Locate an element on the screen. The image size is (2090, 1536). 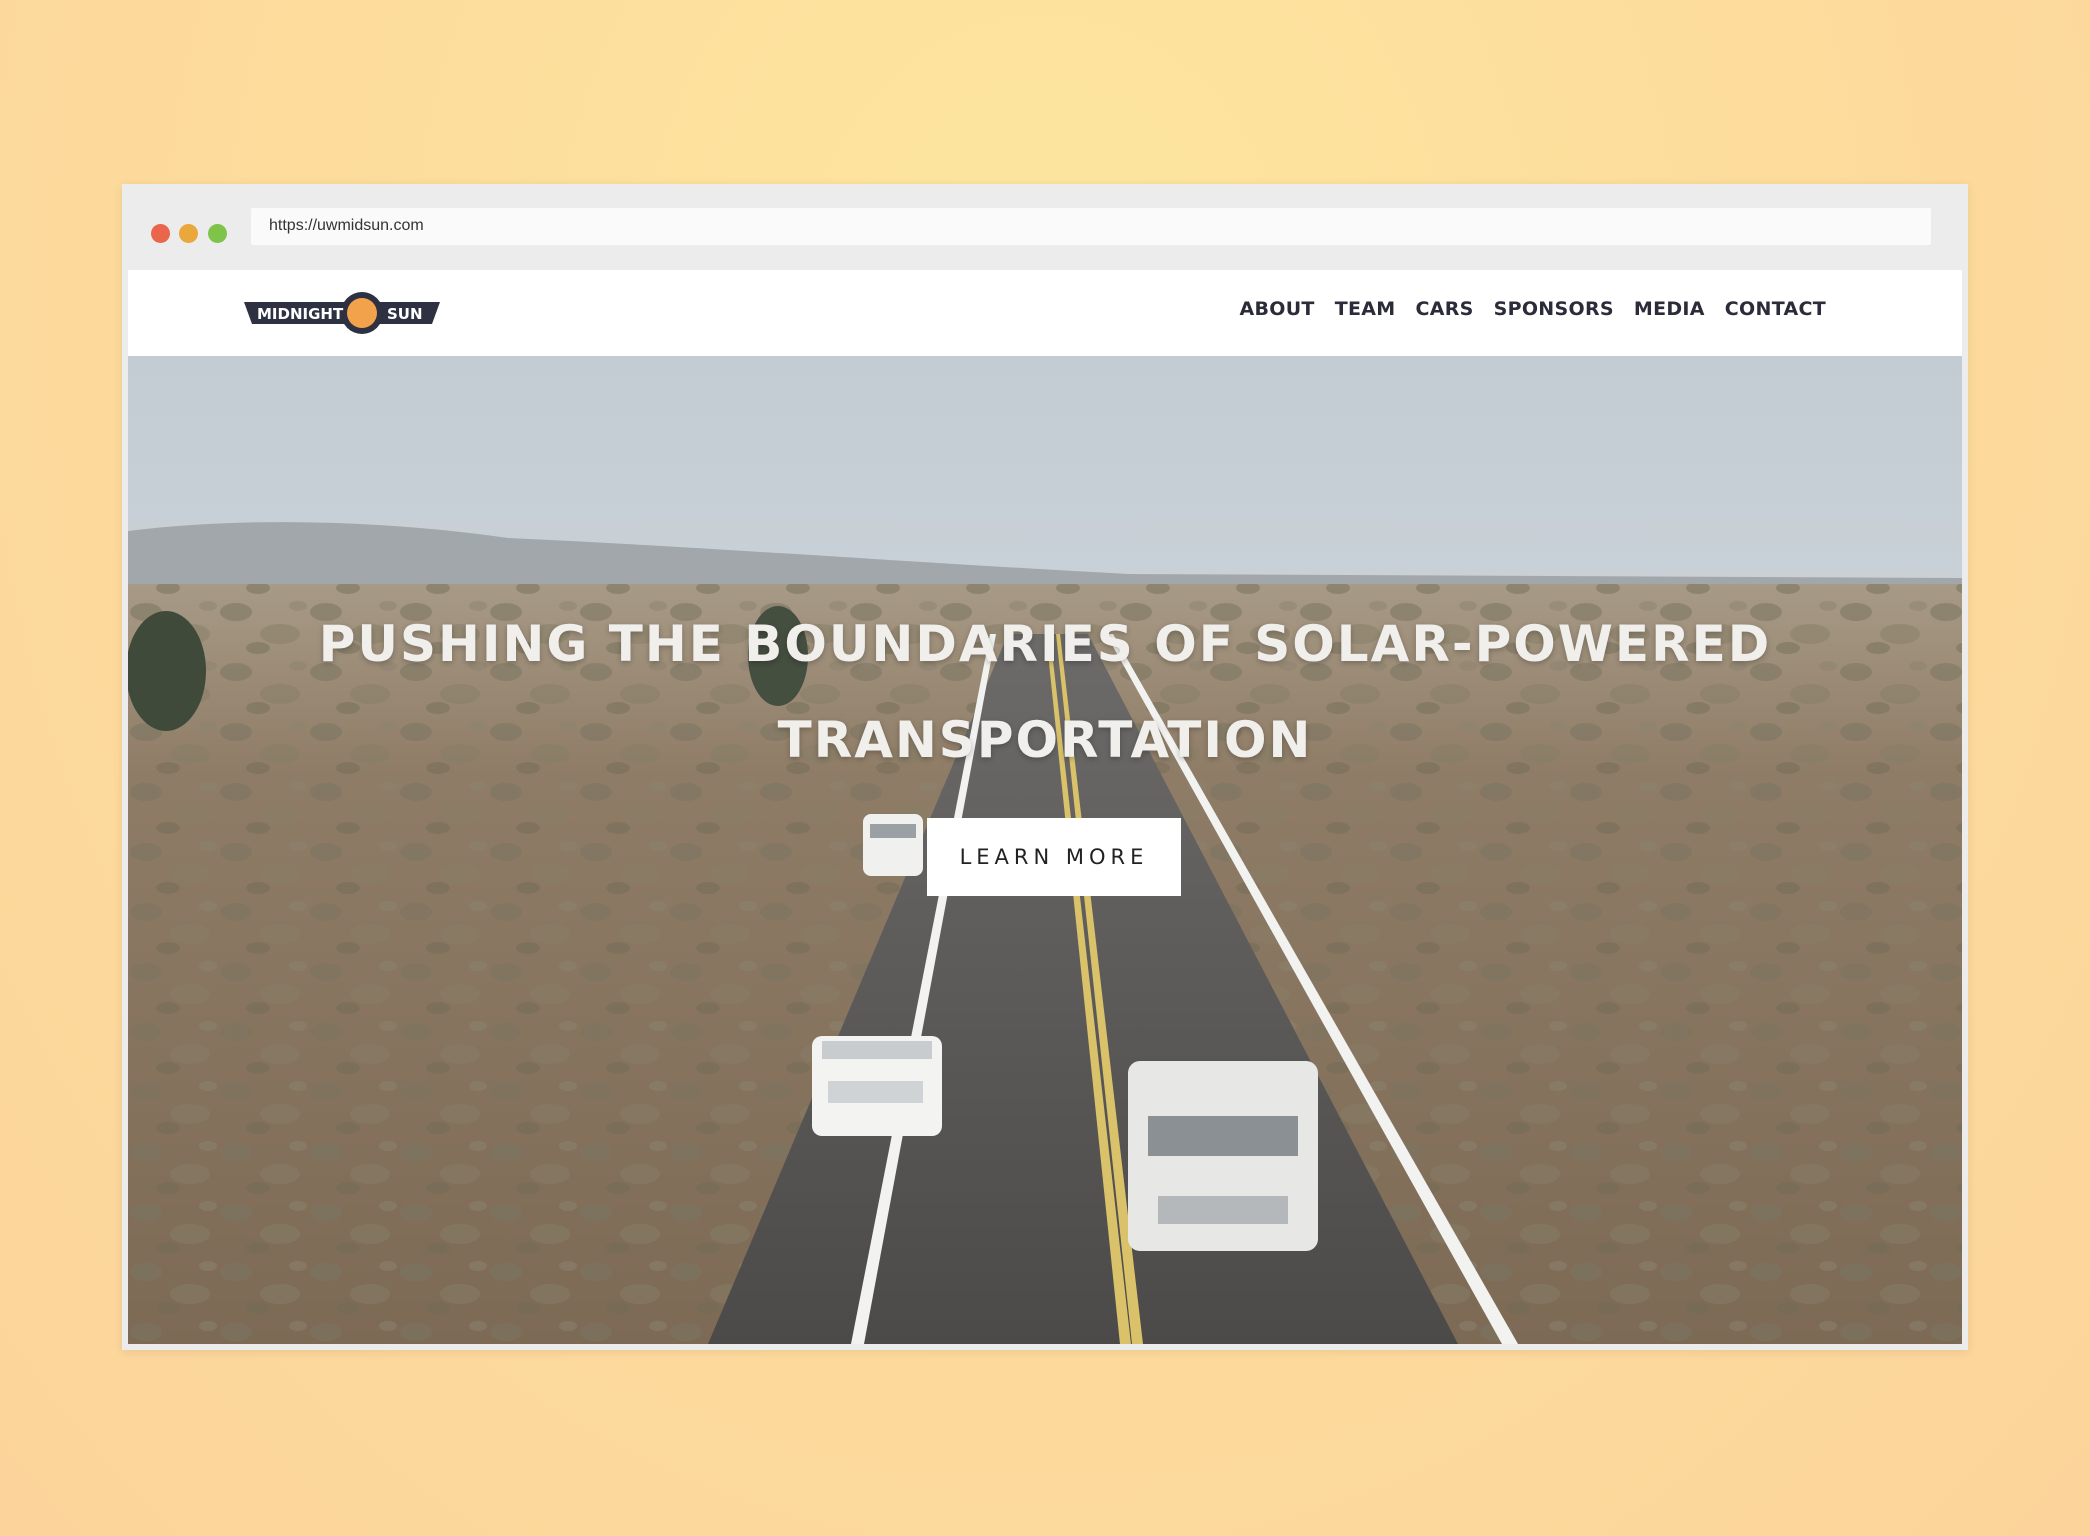
nav-link-media: MEDIA is located at coordinates (1669, 309).